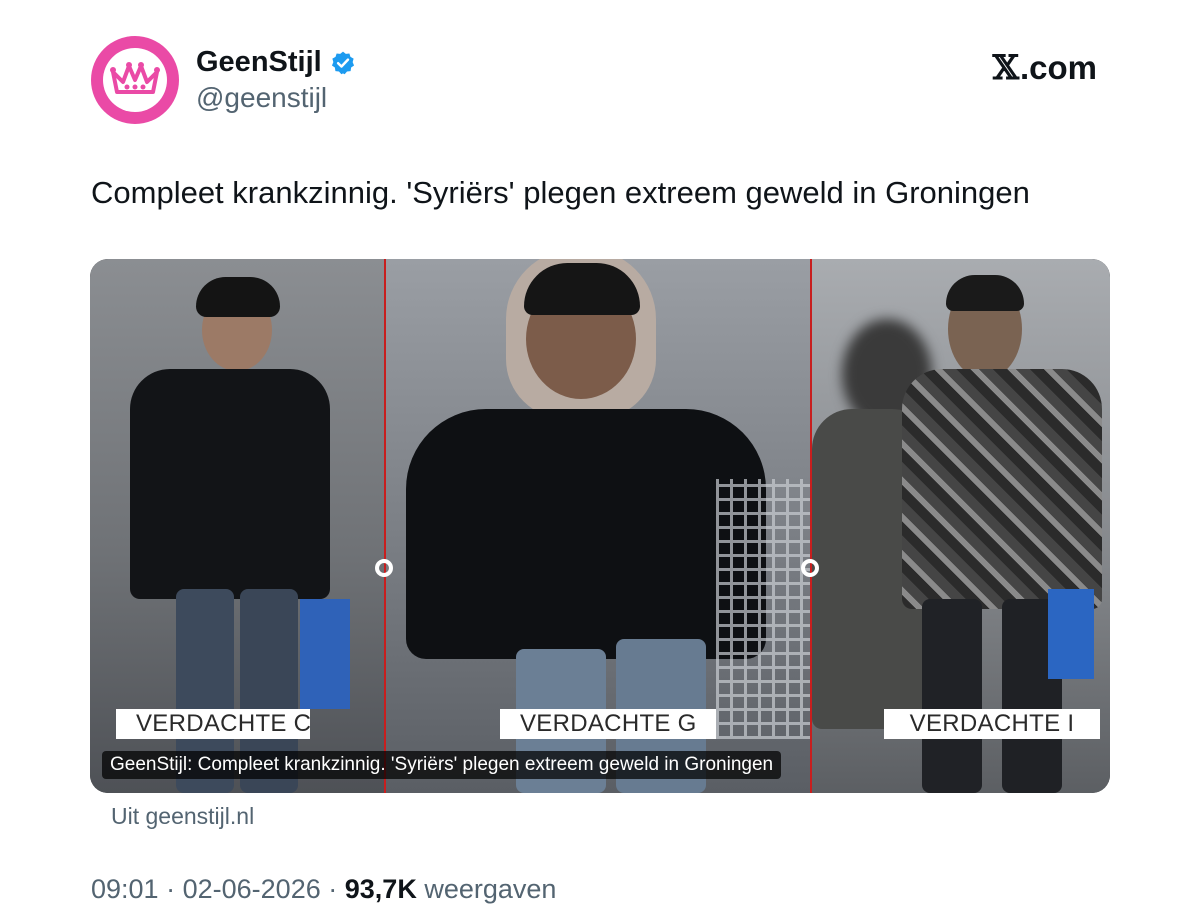  Describe the element at coordinates (1058, 67) in the screenshot. I see `brand-domain: .com` at that location.